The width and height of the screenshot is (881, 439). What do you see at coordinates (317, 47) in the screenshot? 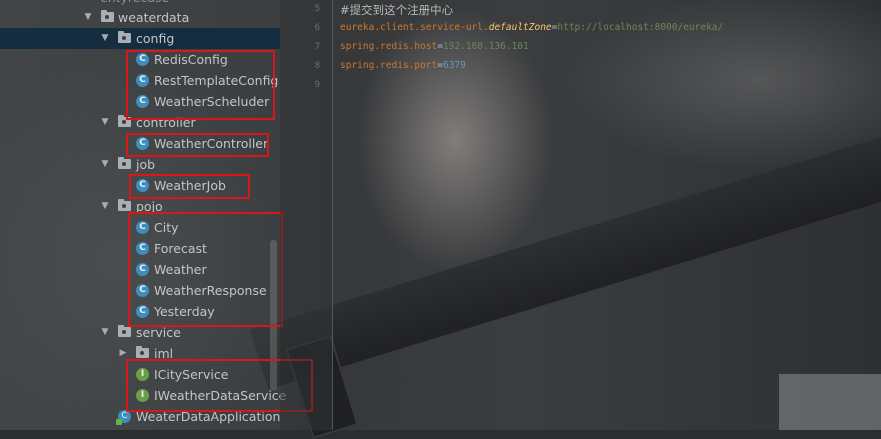
I see `line-number: 7` at bounding box center [317, 47].